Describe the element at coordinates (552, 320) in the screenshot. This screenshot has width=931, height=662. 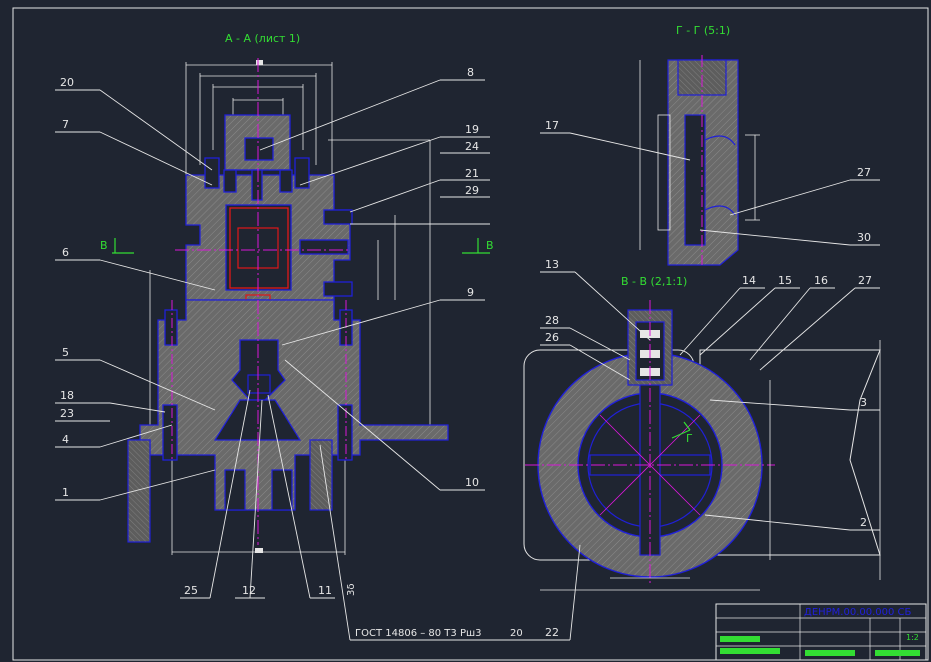
I see `callout-28: 28` at that location.